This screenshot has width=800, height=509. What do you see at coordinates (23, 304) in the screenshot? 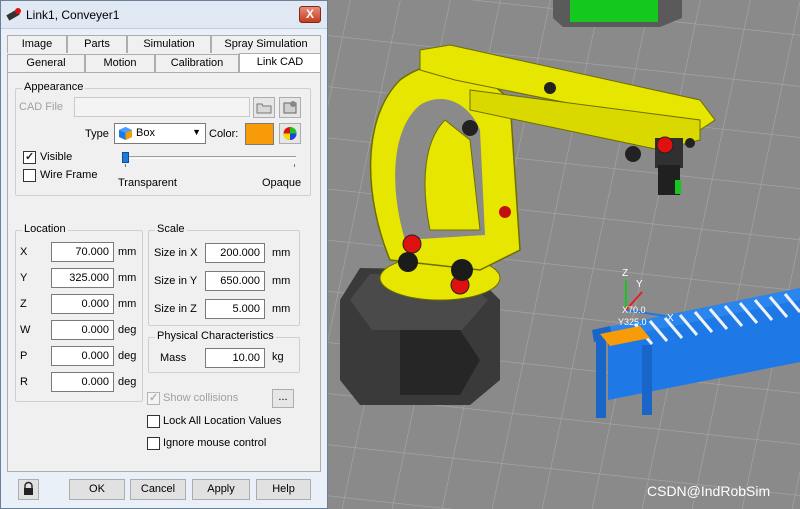
I see `location-z-label: Z` at bounding box center [23, 304].